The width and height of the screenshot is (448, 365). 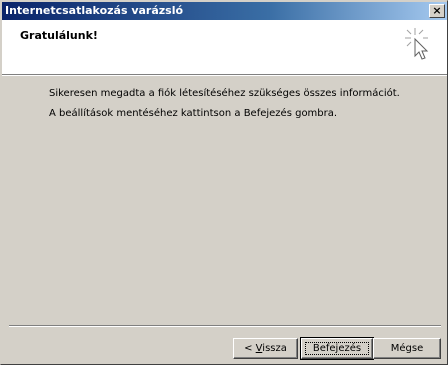 I want to click on cancel-label: Mégse, so click(x=407, y=348).